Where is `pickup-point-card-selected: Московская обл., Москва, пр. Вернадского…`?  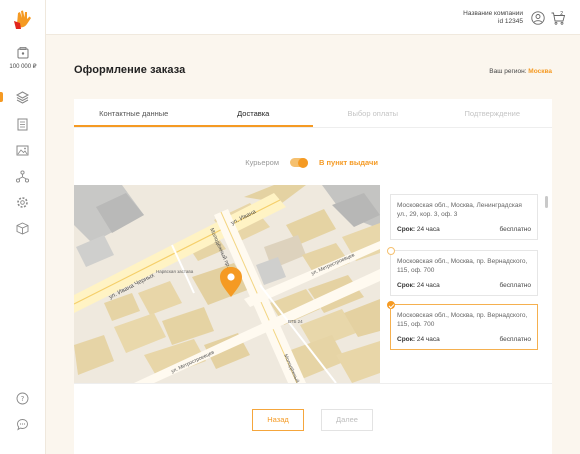 pickup-point-card-selected: Московская обл., Москва, пр. Вернадского… is located at coordinates (462, 325).